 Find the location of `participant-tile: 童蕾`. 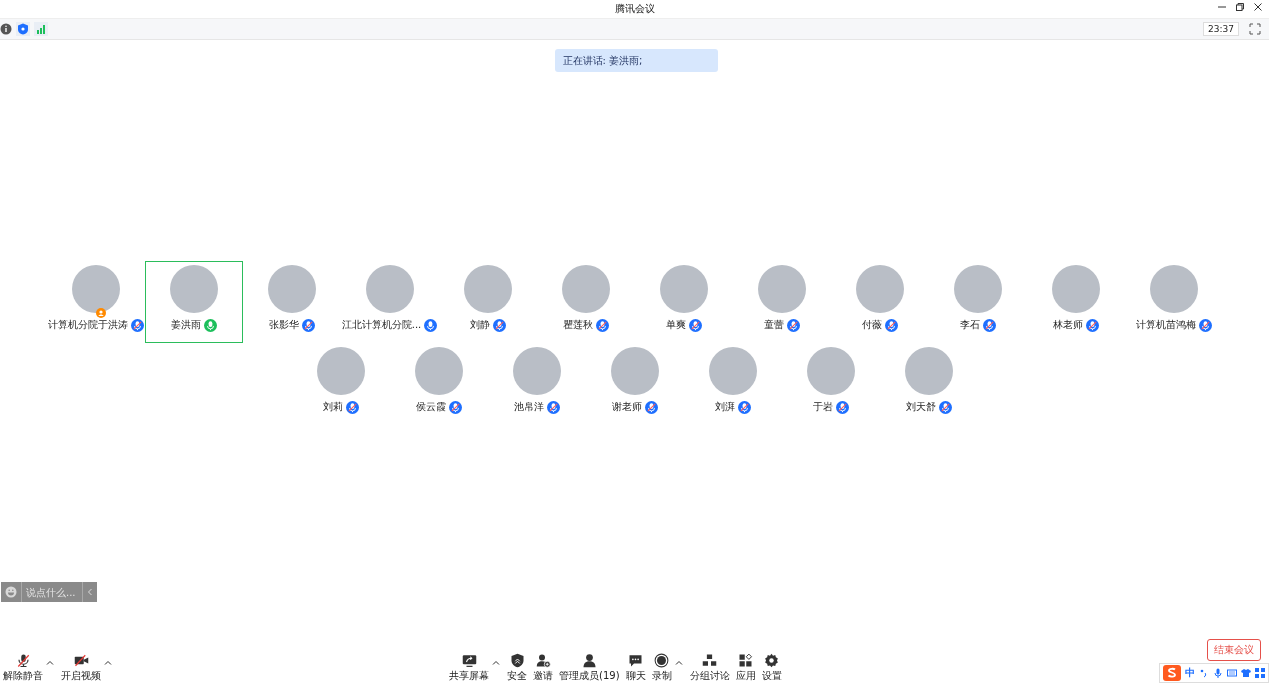

participant-tile: 童蕾 is located at coordinates (781, 302).